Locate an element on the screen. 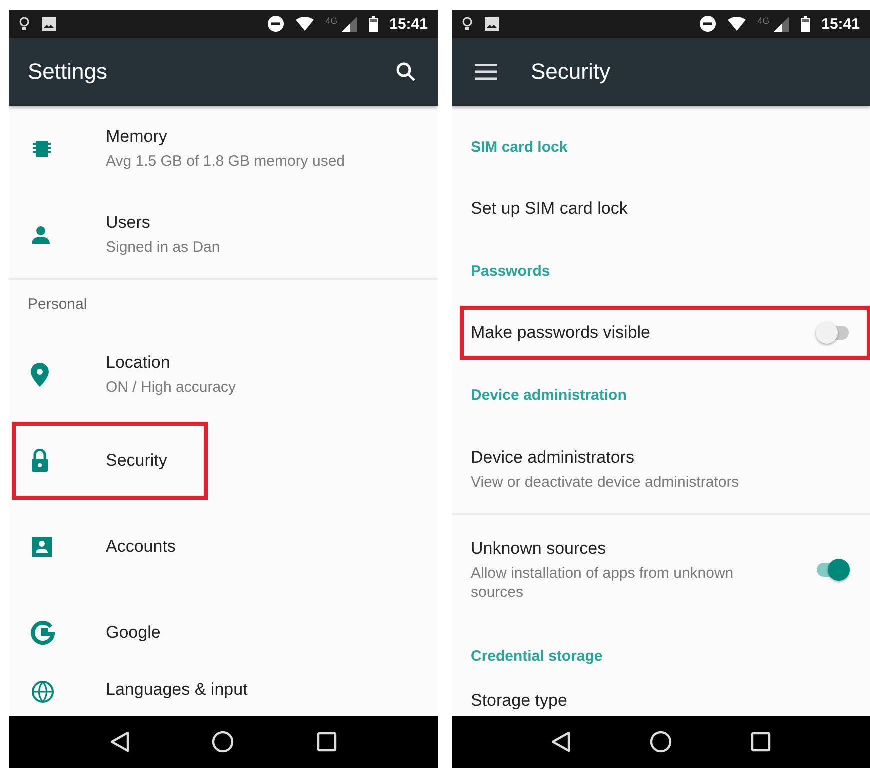  settings-row: Languages & input is located at coordinates (223, 696).